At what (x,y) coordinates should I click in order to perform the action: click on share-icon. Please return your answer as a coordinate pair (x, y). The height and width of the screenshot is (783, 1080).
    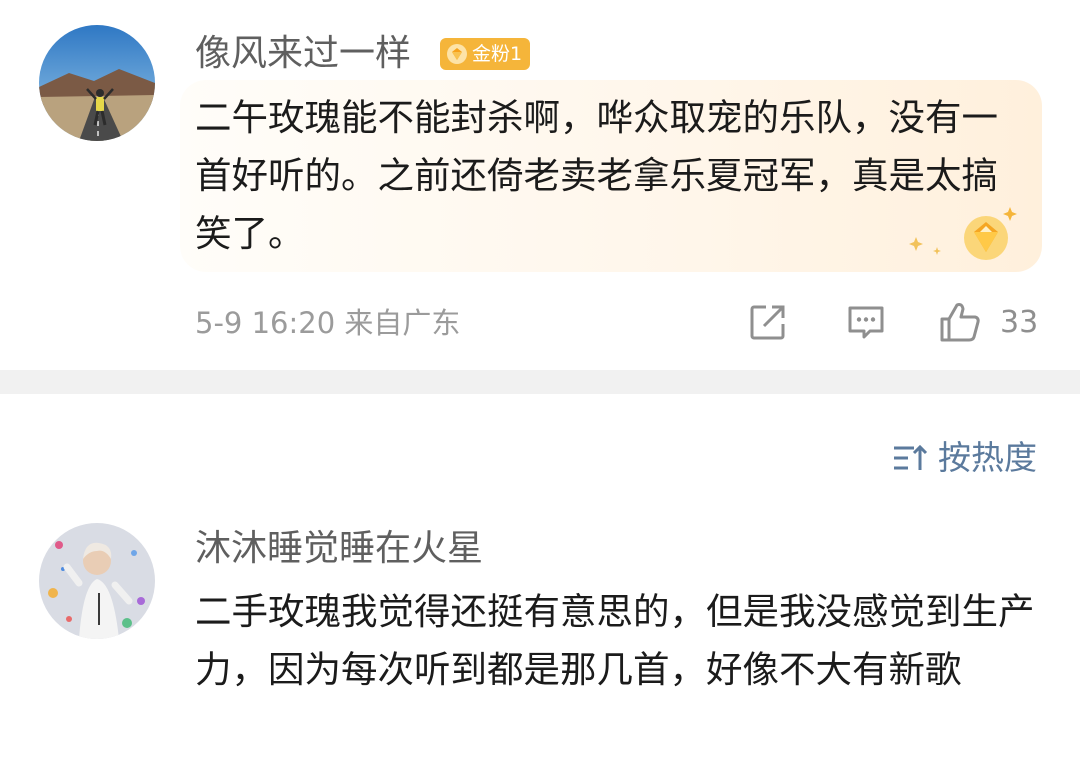
    Looking at the image, I should click on (768, 322).